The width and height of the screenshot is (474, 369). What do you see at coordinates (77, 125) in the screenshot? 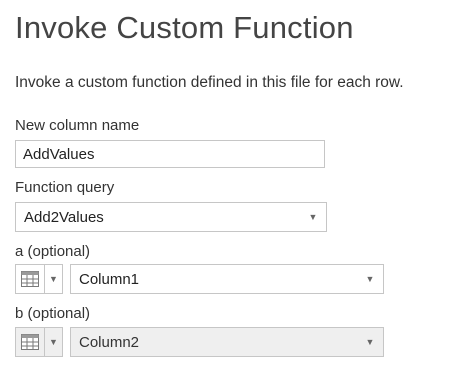
I see `new-column-name-label: New column name` at bounding box center [77, 125].